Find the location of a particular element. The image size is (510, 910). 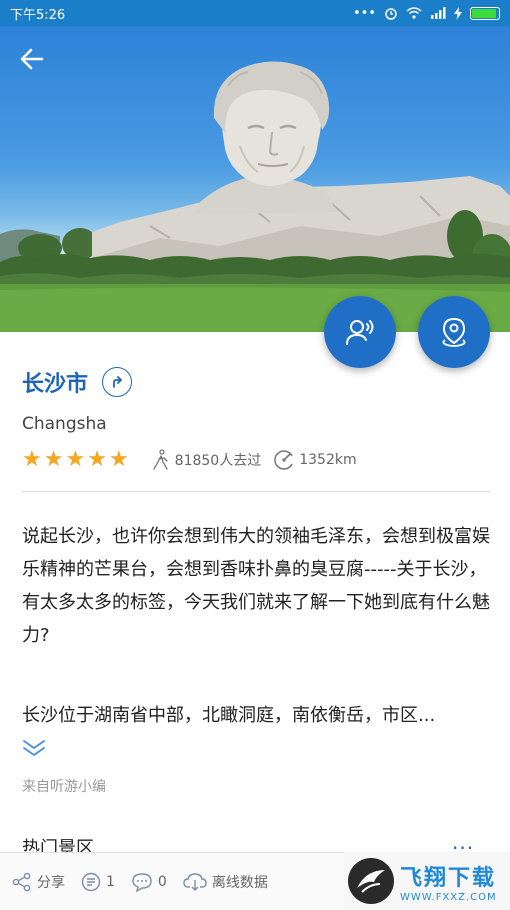

watermark-title: 飞翔下载 is located at coordinates (448, 878).